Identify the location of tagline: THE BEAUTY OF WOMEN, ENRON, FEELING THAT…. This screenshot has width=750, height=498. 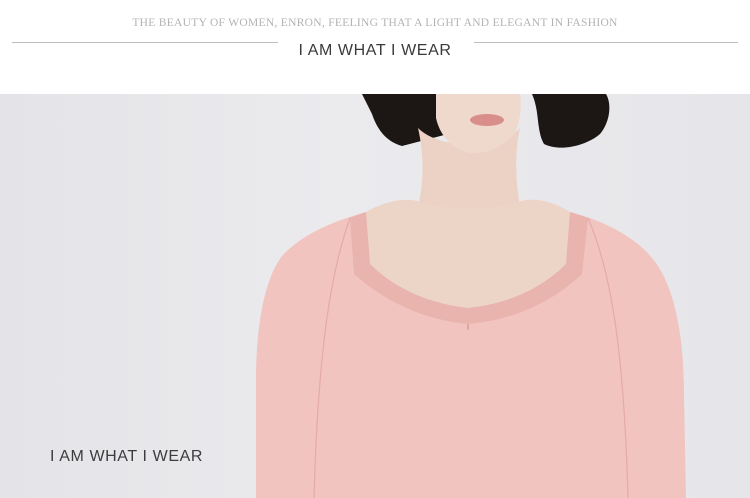
(375, 23).